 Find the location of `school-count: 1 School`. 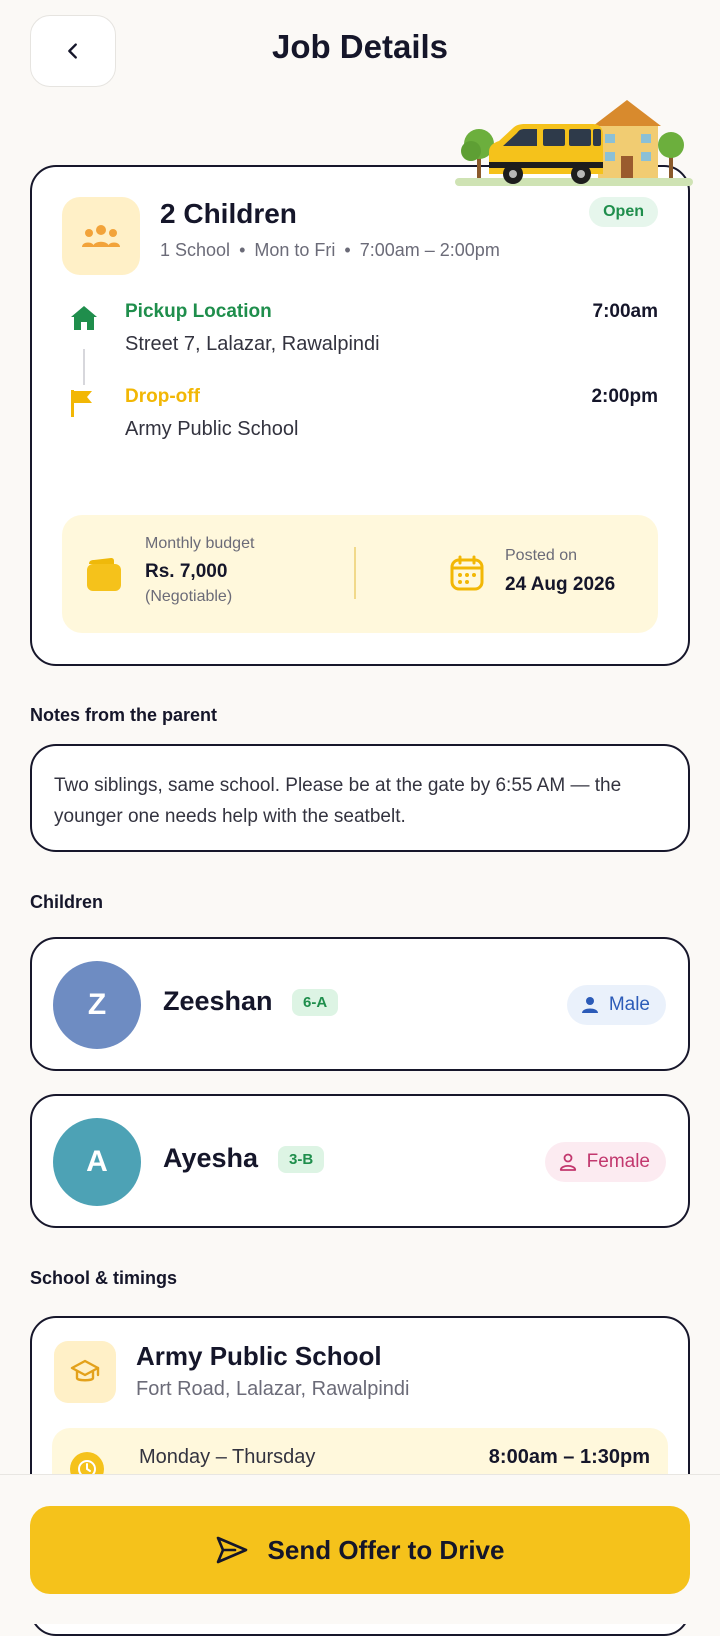

school-count: 1 School is located at coordinates (195, 250).